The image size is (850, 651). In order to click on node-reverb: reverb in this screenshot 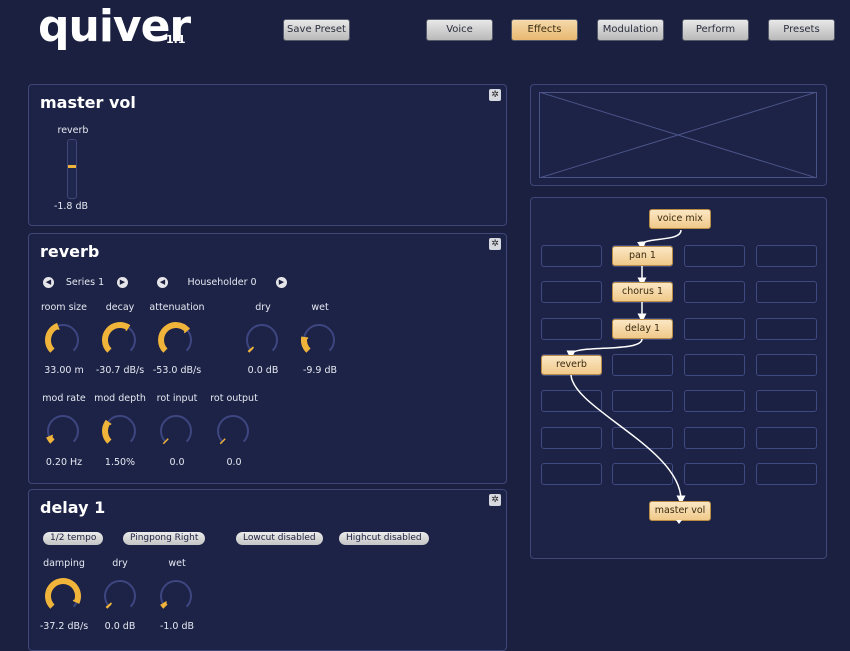, I will do `click(571, 365)`.